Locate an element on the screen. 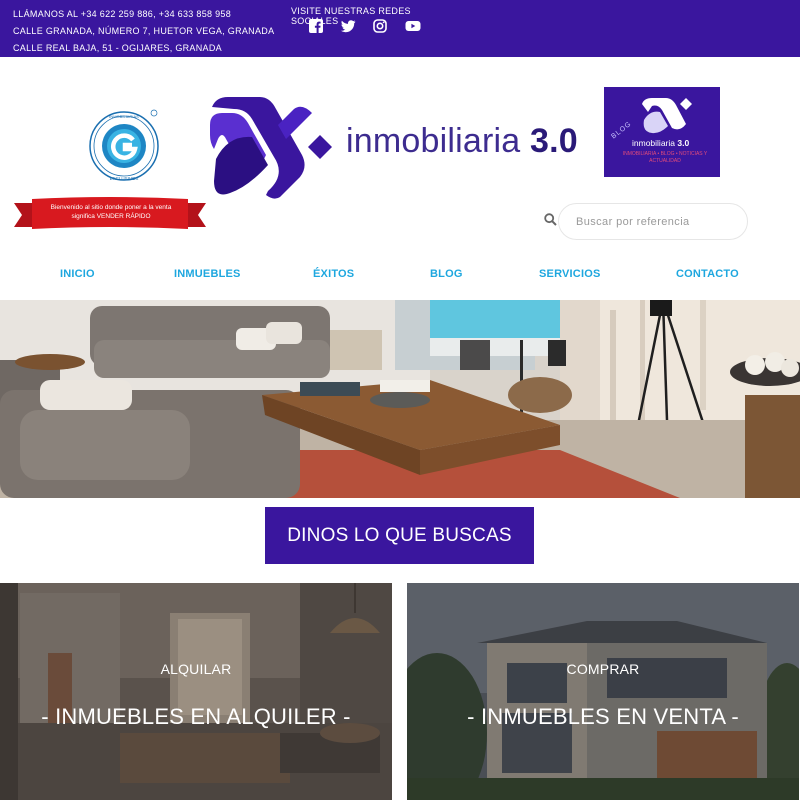 The image size is (800, 800). blog-logo-icon is located at coordinates (667, 116).